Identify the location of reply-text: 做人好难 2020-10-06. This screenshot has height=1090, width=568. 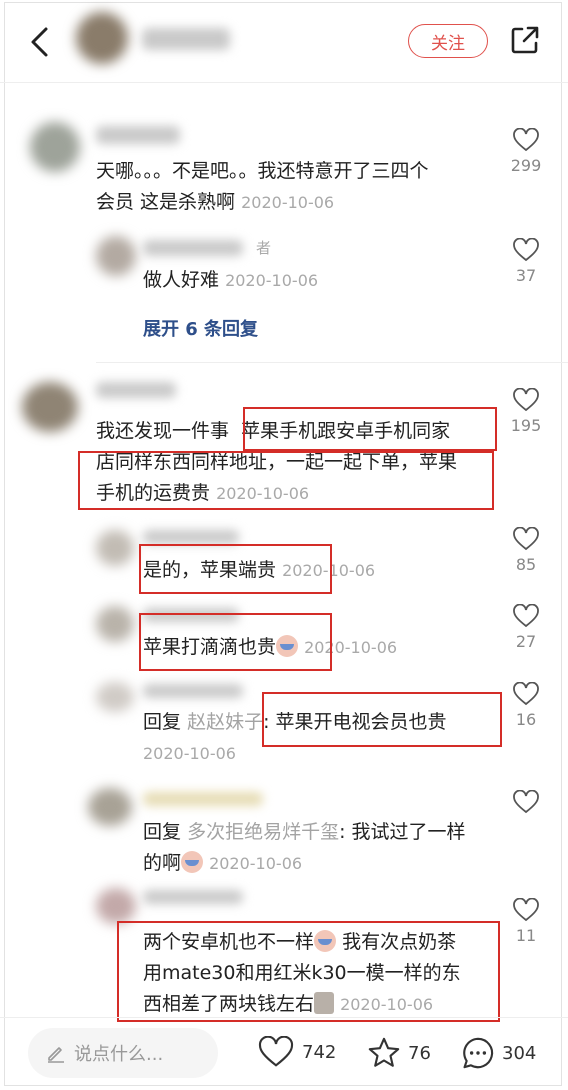
(230, 280).